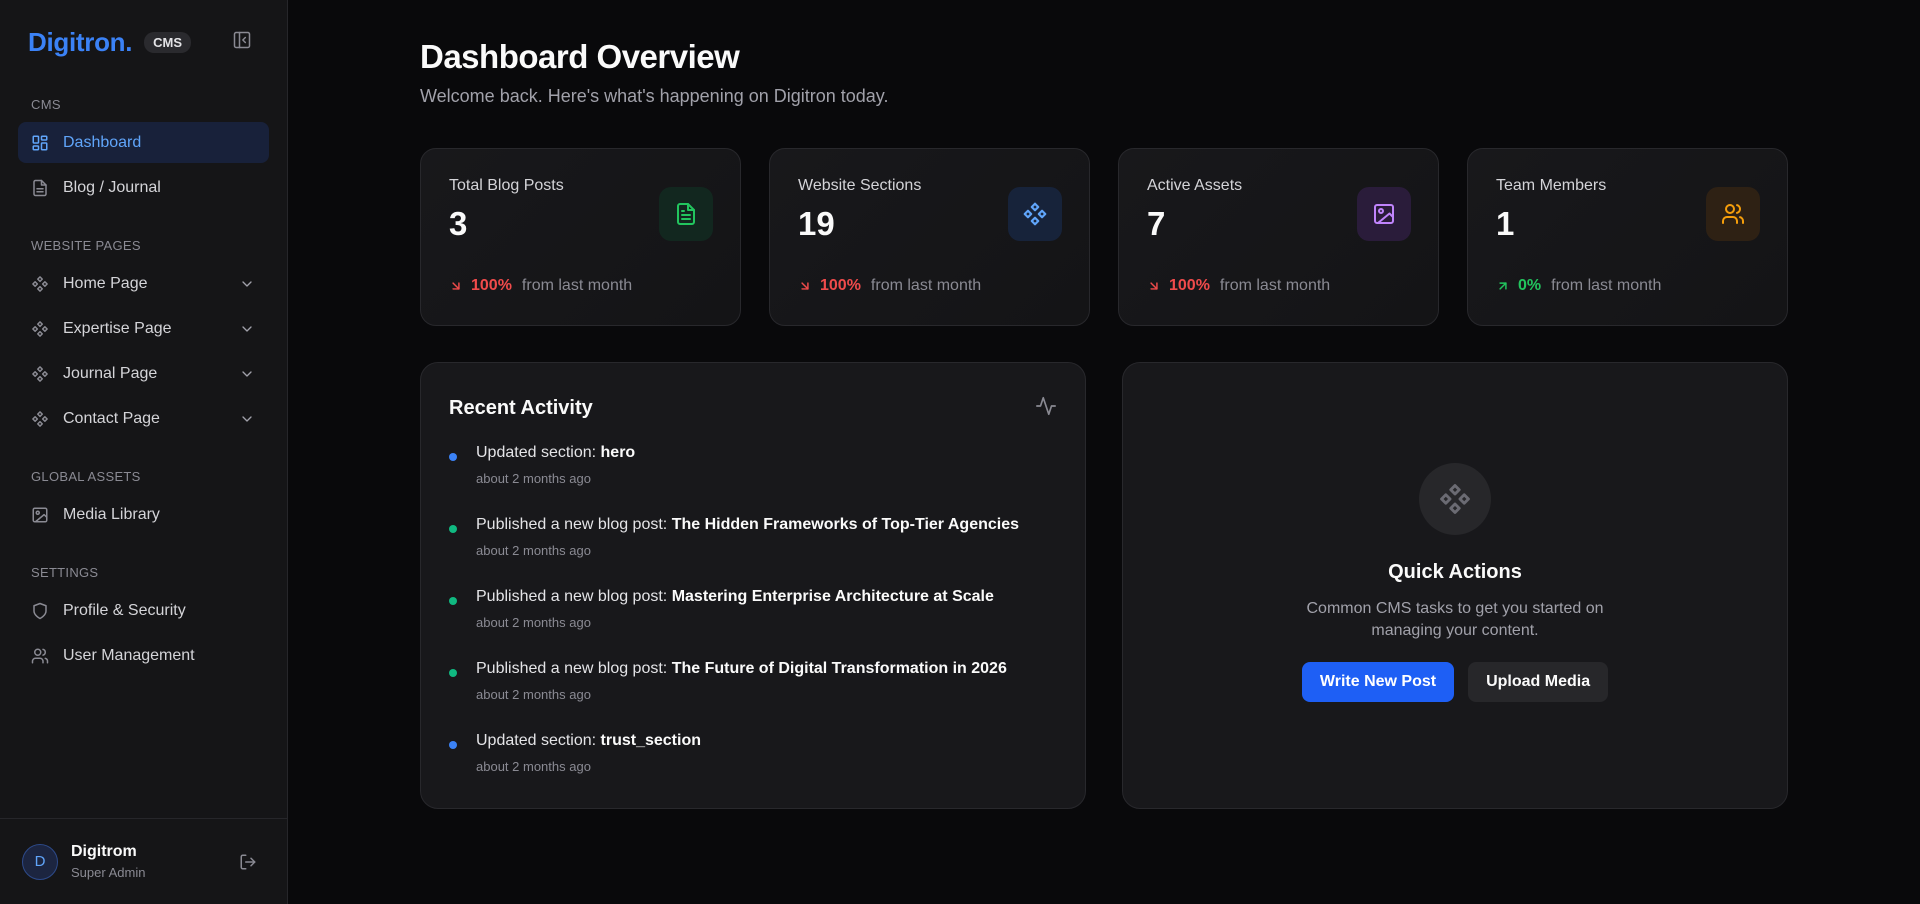 This screenshot has height=904, width=1920. Describe the element at coordinates (1455, 572) in the screenshot. I see `quick-actions-title: Quick Actions` at that location.